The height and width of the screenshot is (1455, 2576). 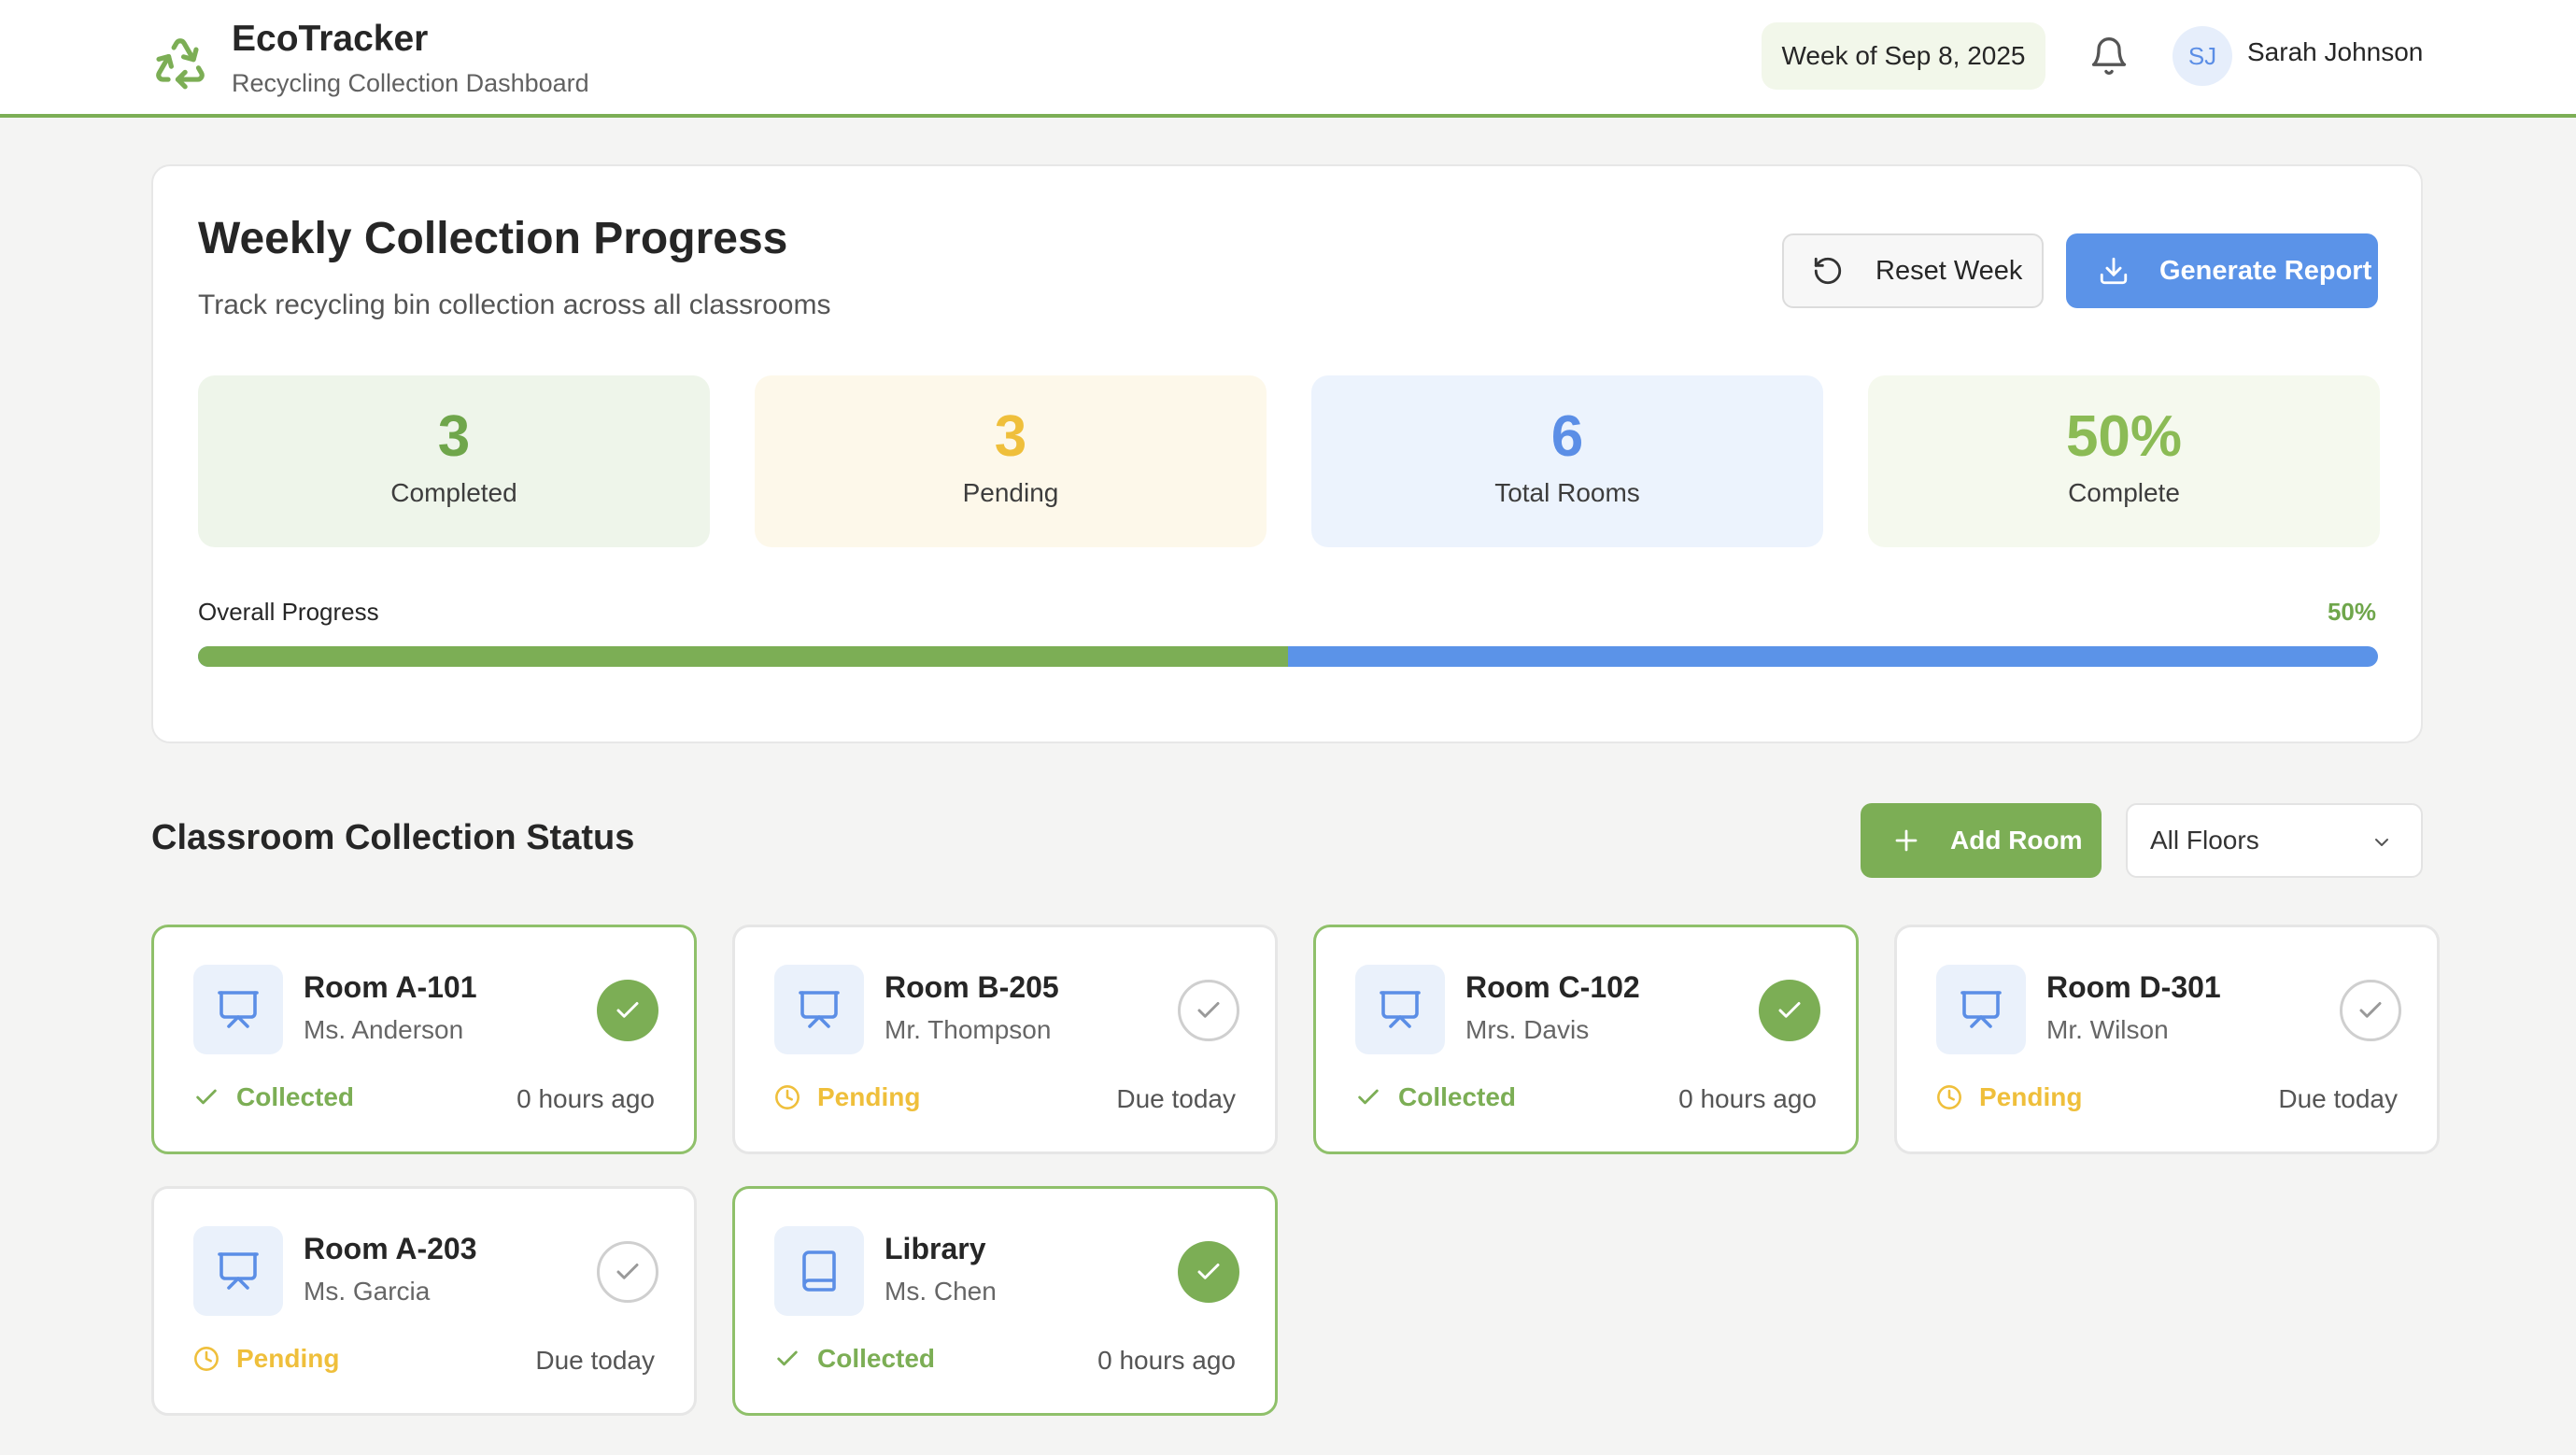 I want to click on reset-week-label: Reset Week, so click(x=1949, y=270).